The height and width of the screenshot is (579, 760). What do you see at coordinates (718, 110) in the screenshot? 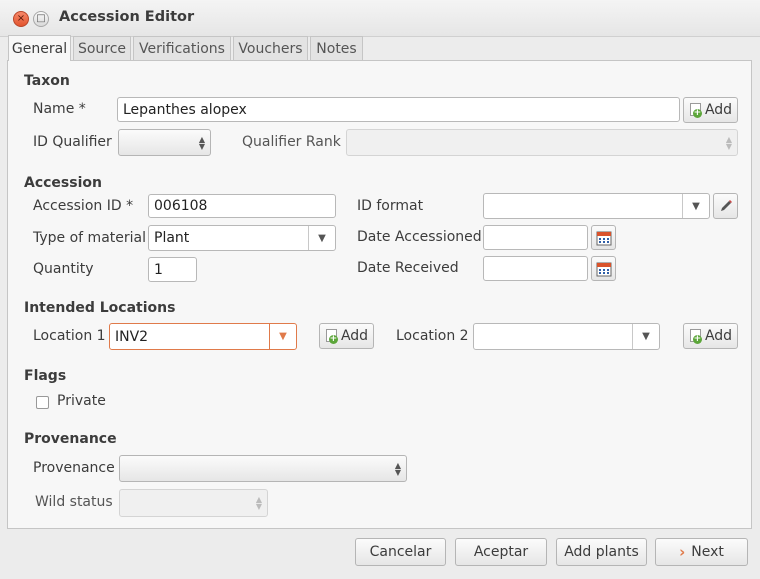
I see `add-taxon-label: Add` at bounding box center [718, 110].